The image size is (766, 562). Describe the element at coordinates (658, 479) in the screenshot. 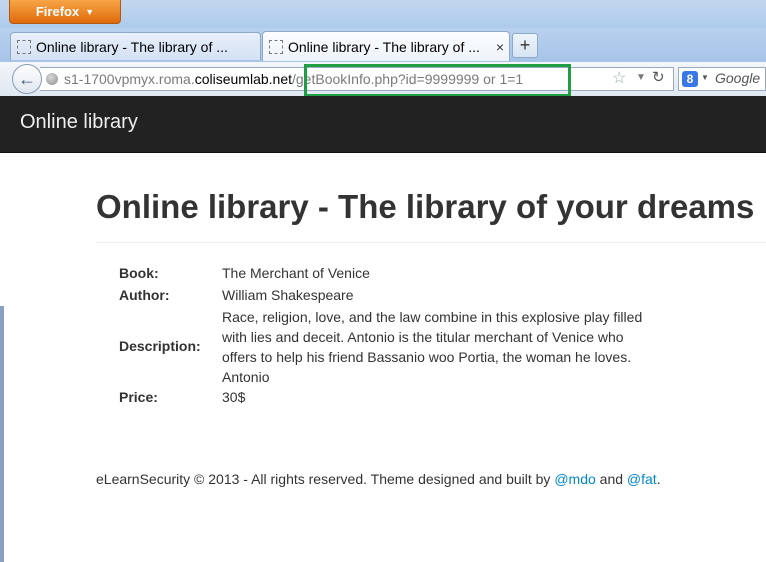

I see `footer-end: .` at that location.